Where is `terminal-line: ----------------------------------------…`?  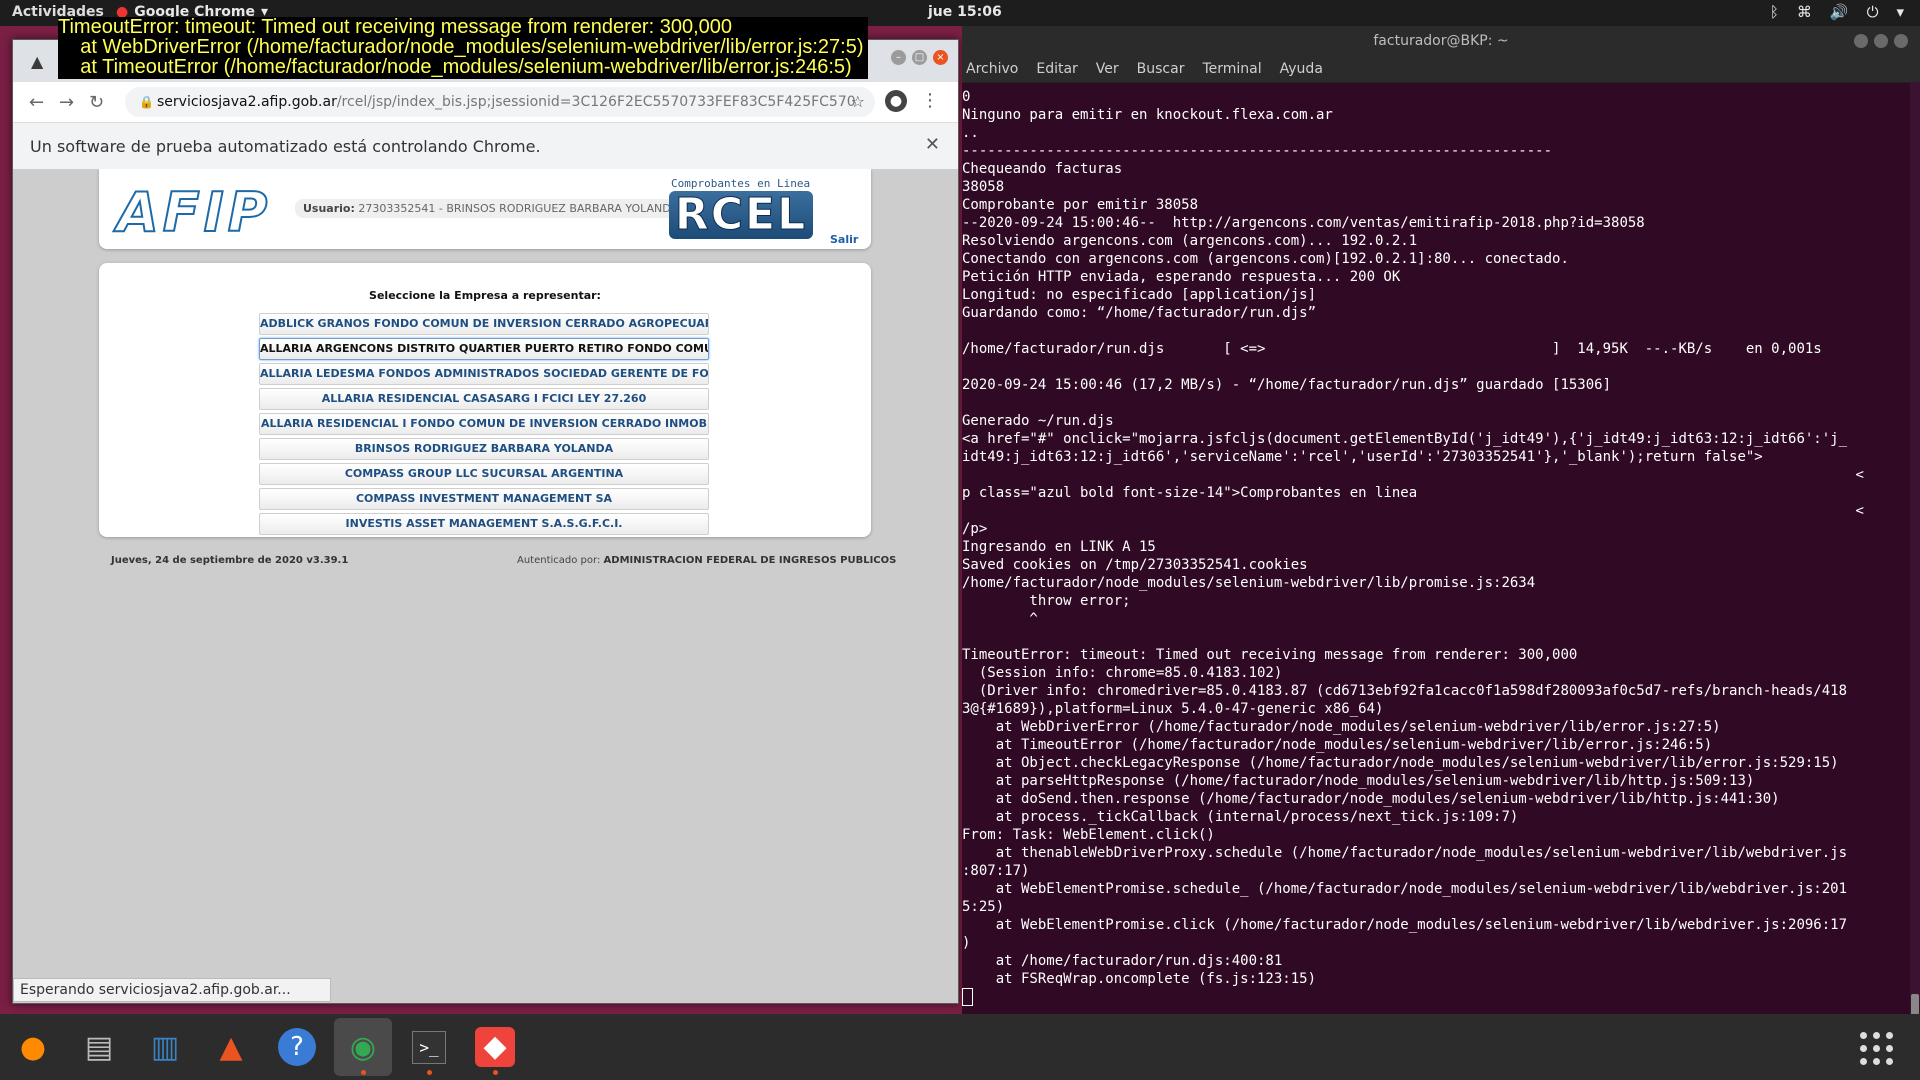
terminal-line: ----------------------------------------… is located at coordinates (1257, 151).